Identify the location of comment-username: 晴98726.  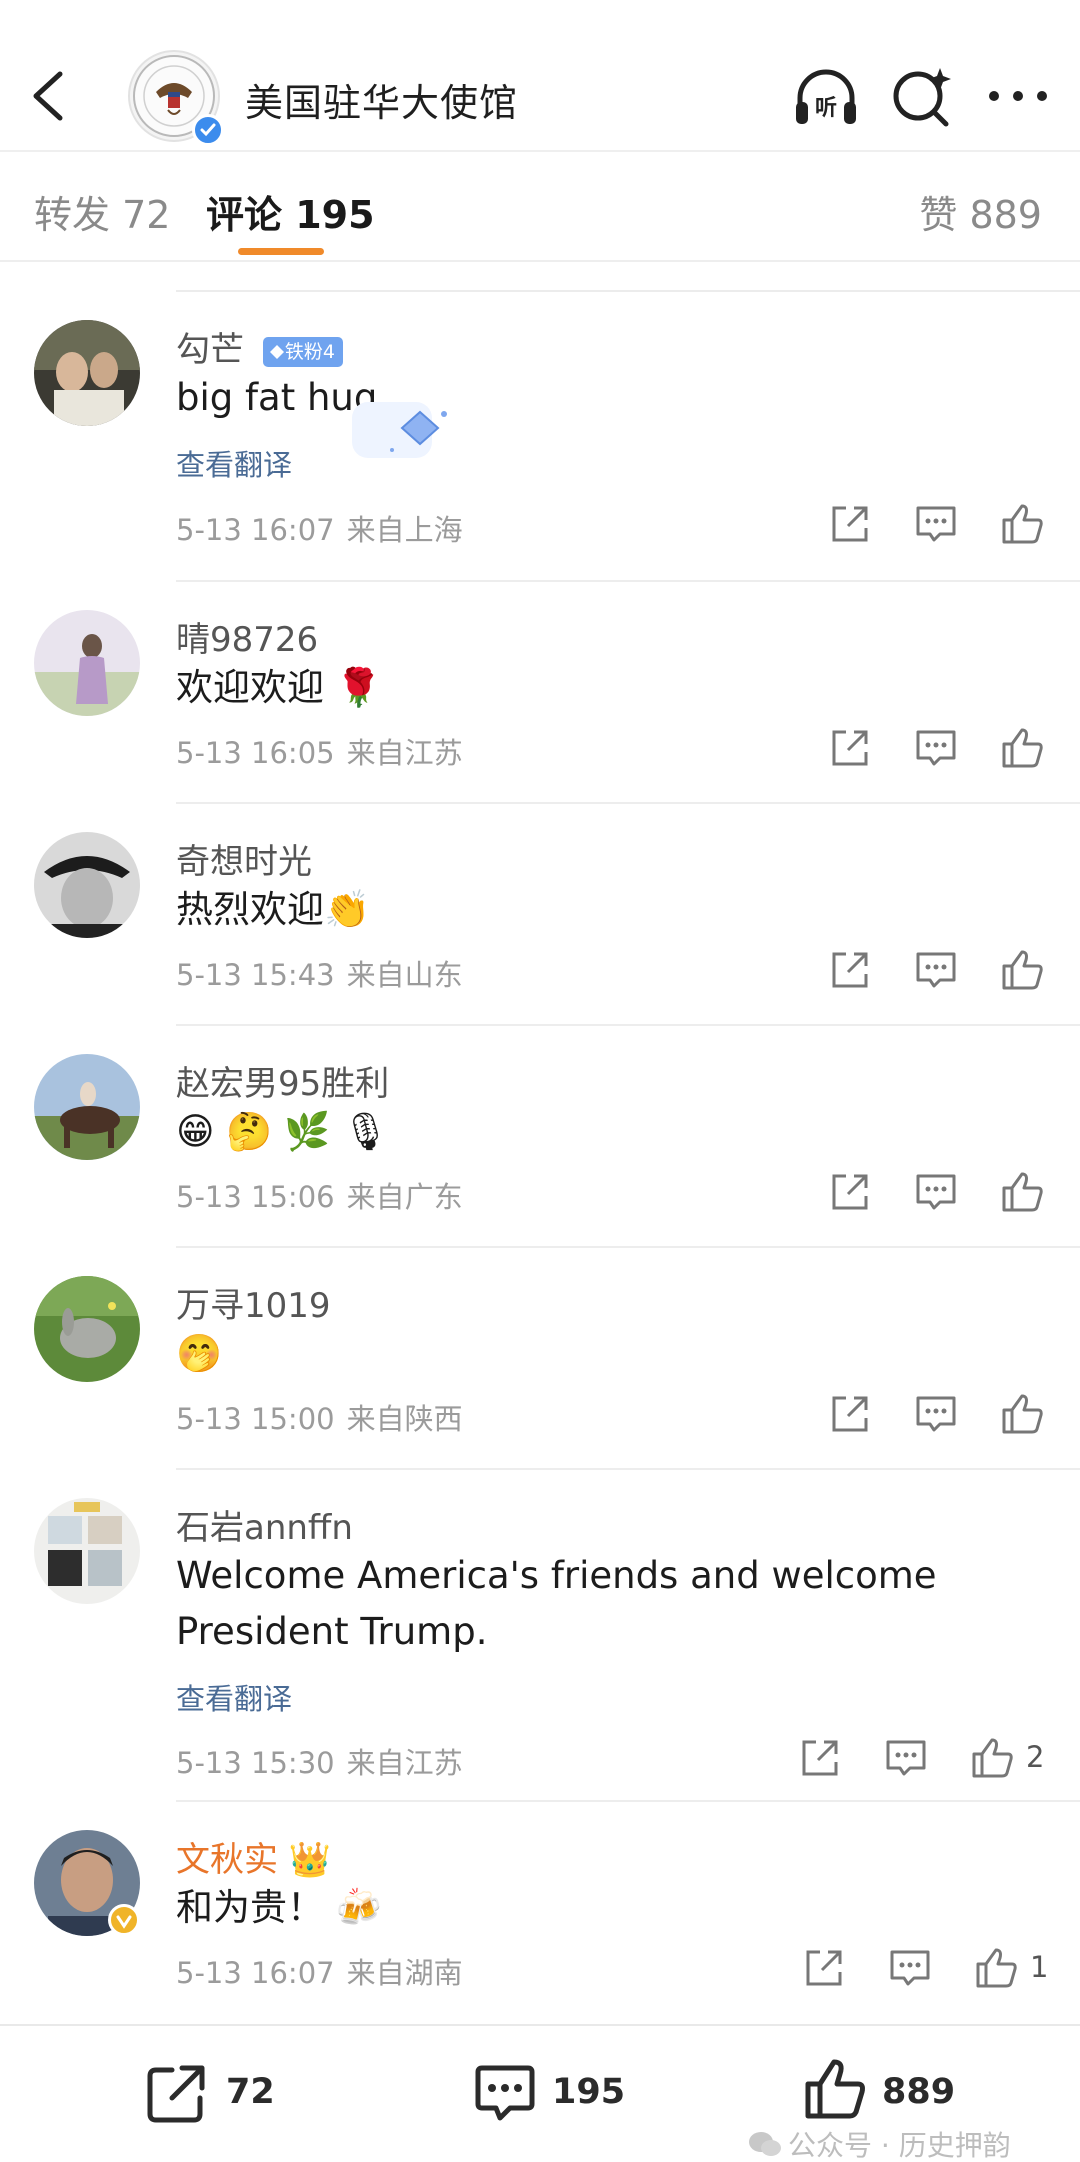
(247, 636).